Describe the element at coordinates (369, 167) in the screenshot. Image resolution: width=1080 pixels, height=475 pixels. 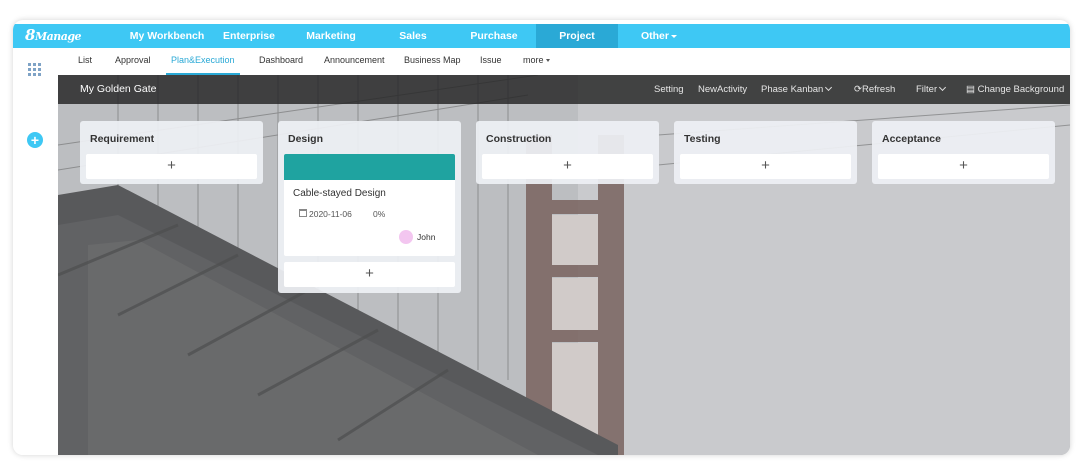
I see `task-color-bar` at that location.